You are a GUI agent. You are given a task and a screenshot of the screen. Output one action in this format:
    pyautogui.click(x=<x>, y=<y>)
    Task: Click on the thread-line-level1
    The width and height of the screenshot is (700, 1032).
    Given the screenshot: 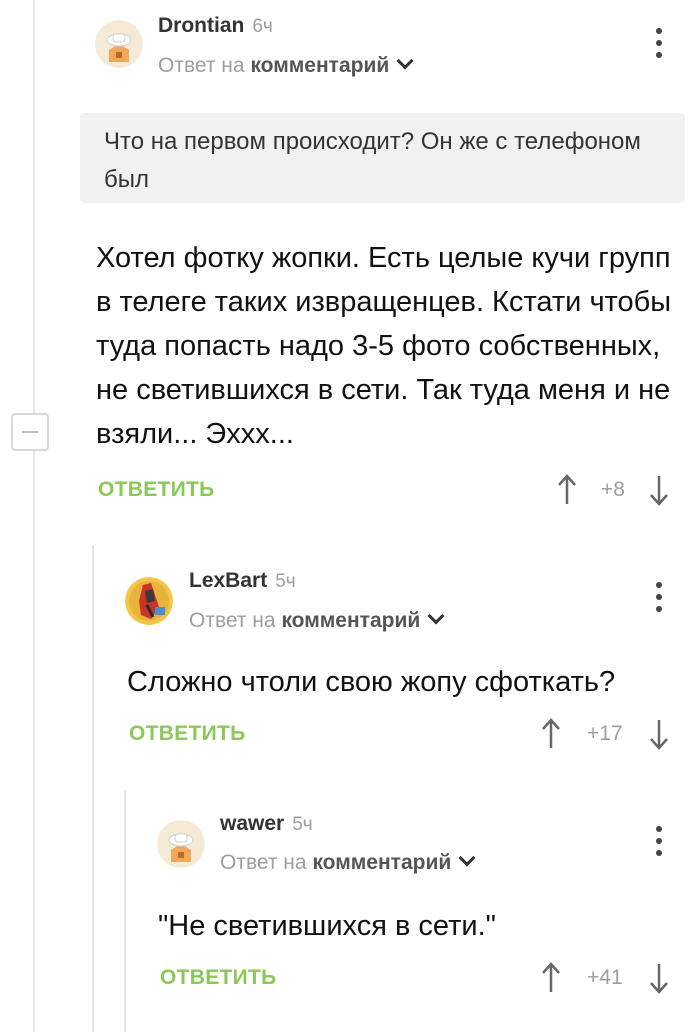 What is the action you would take?
    pyautogui.click(x=93, y=788)
    